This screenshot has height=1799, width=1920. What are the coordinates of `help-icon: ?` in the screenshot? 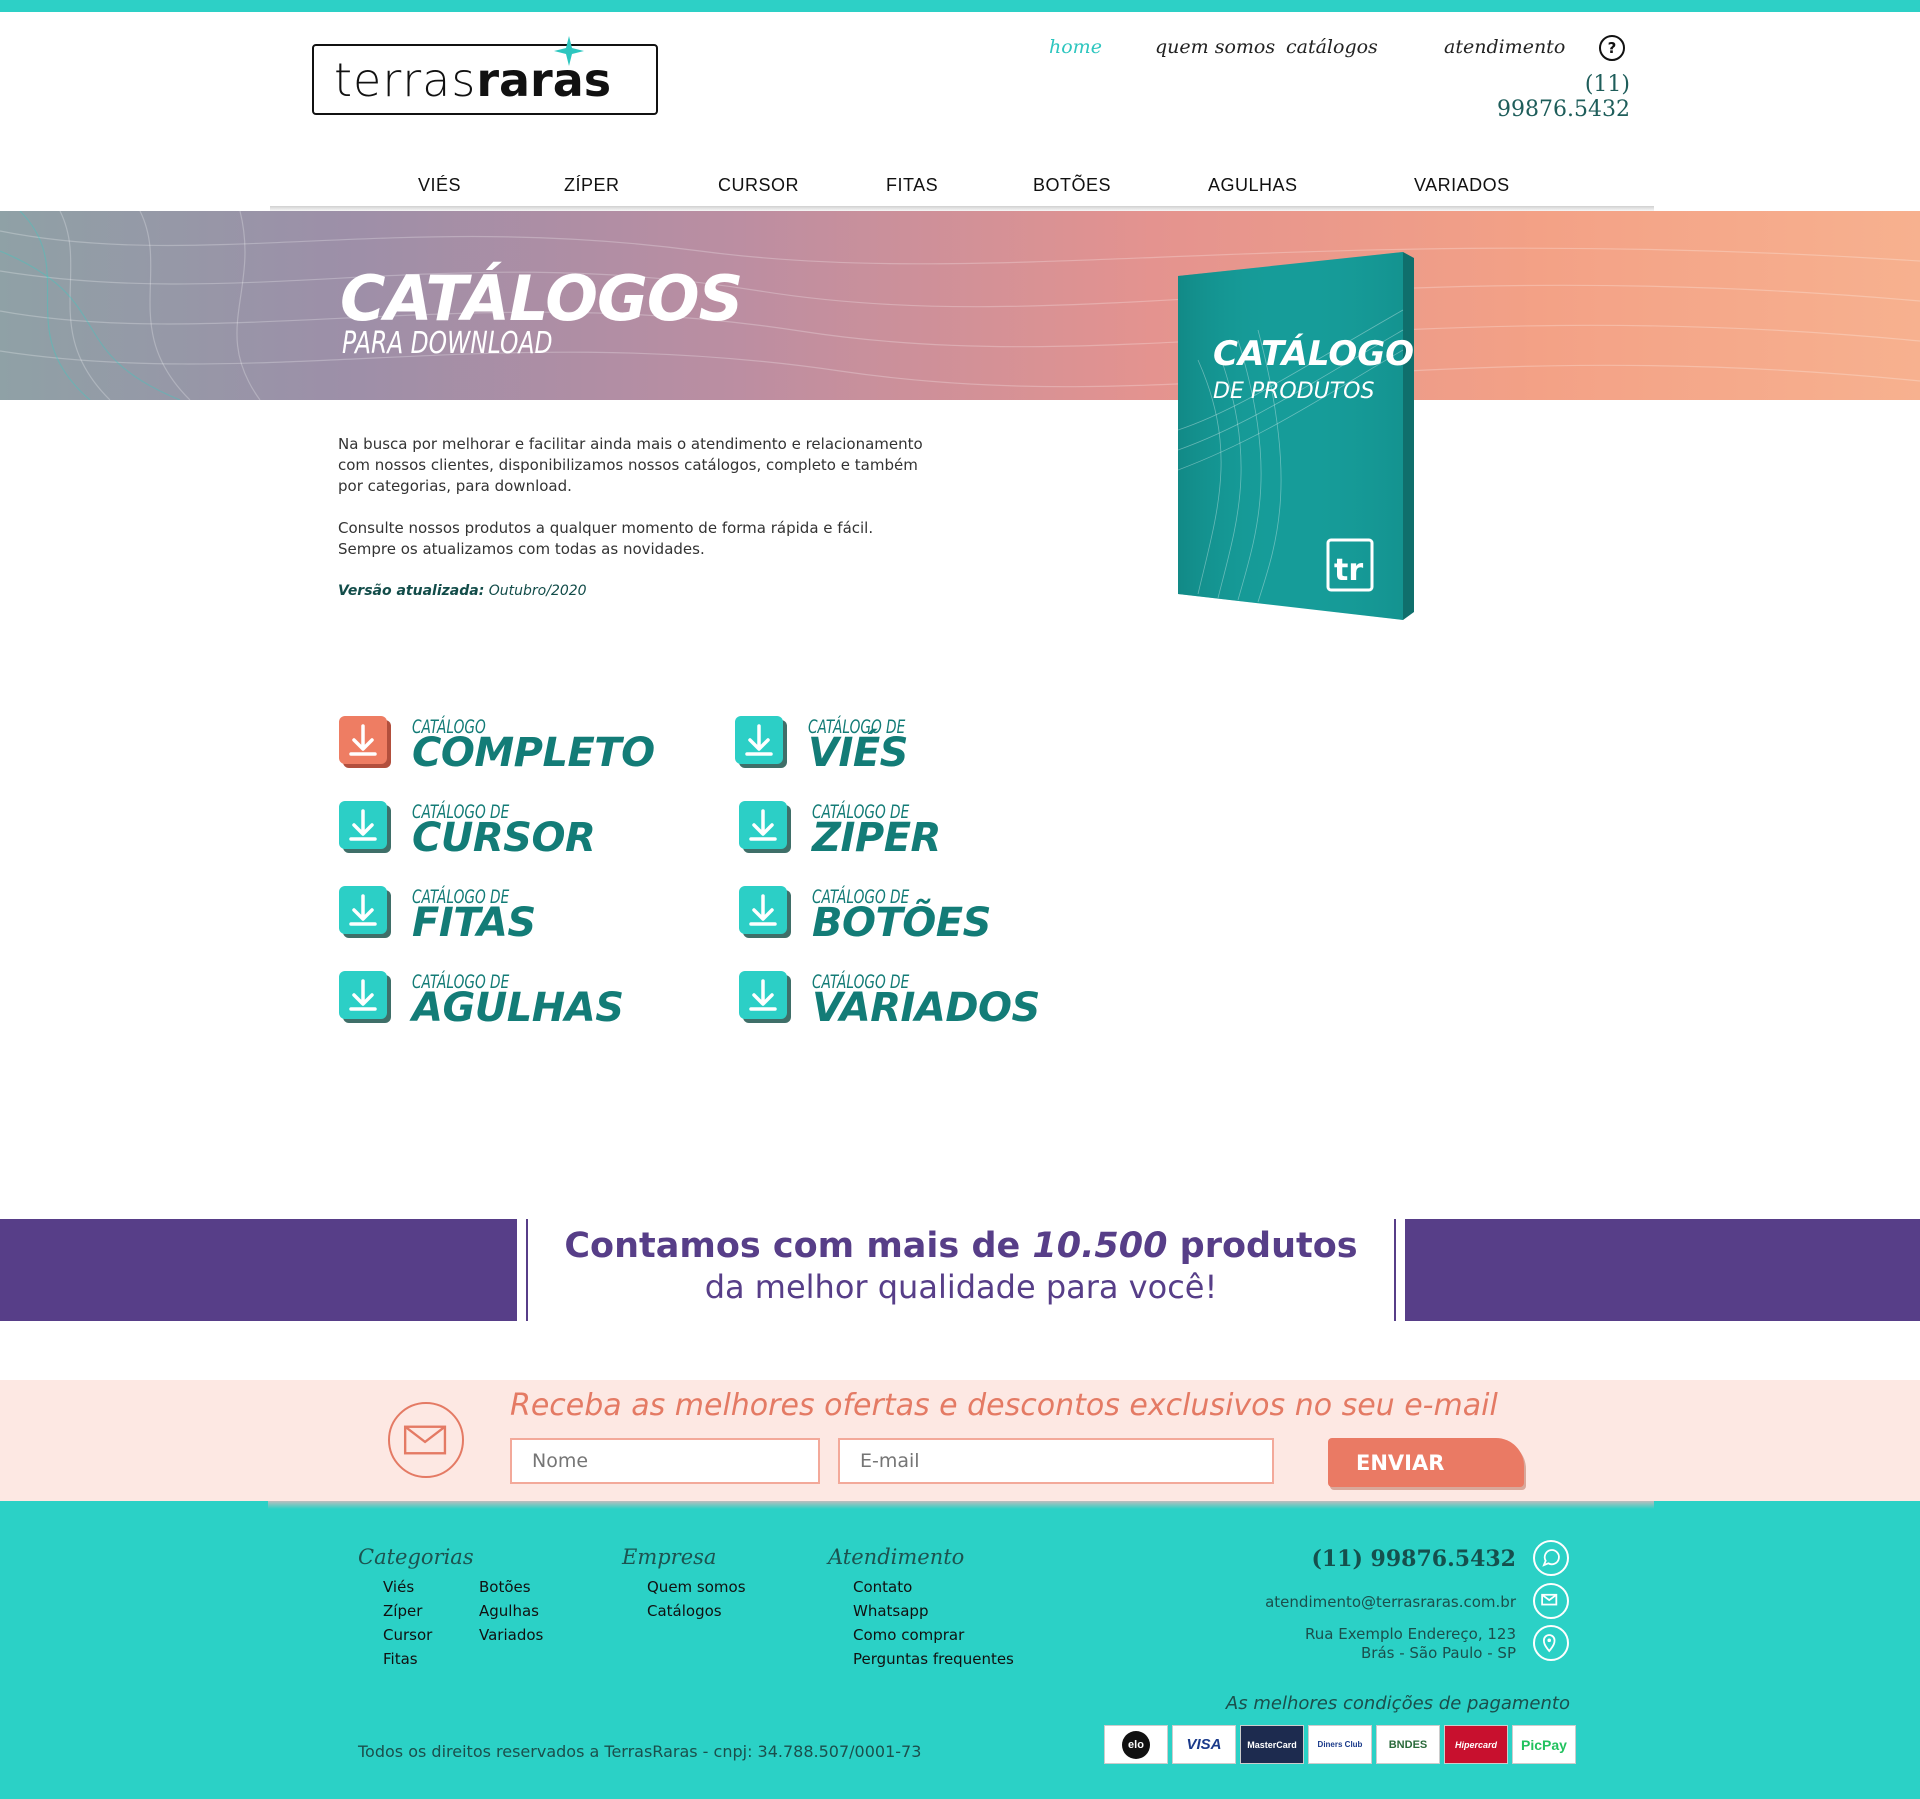 It's located at (1612, 48).